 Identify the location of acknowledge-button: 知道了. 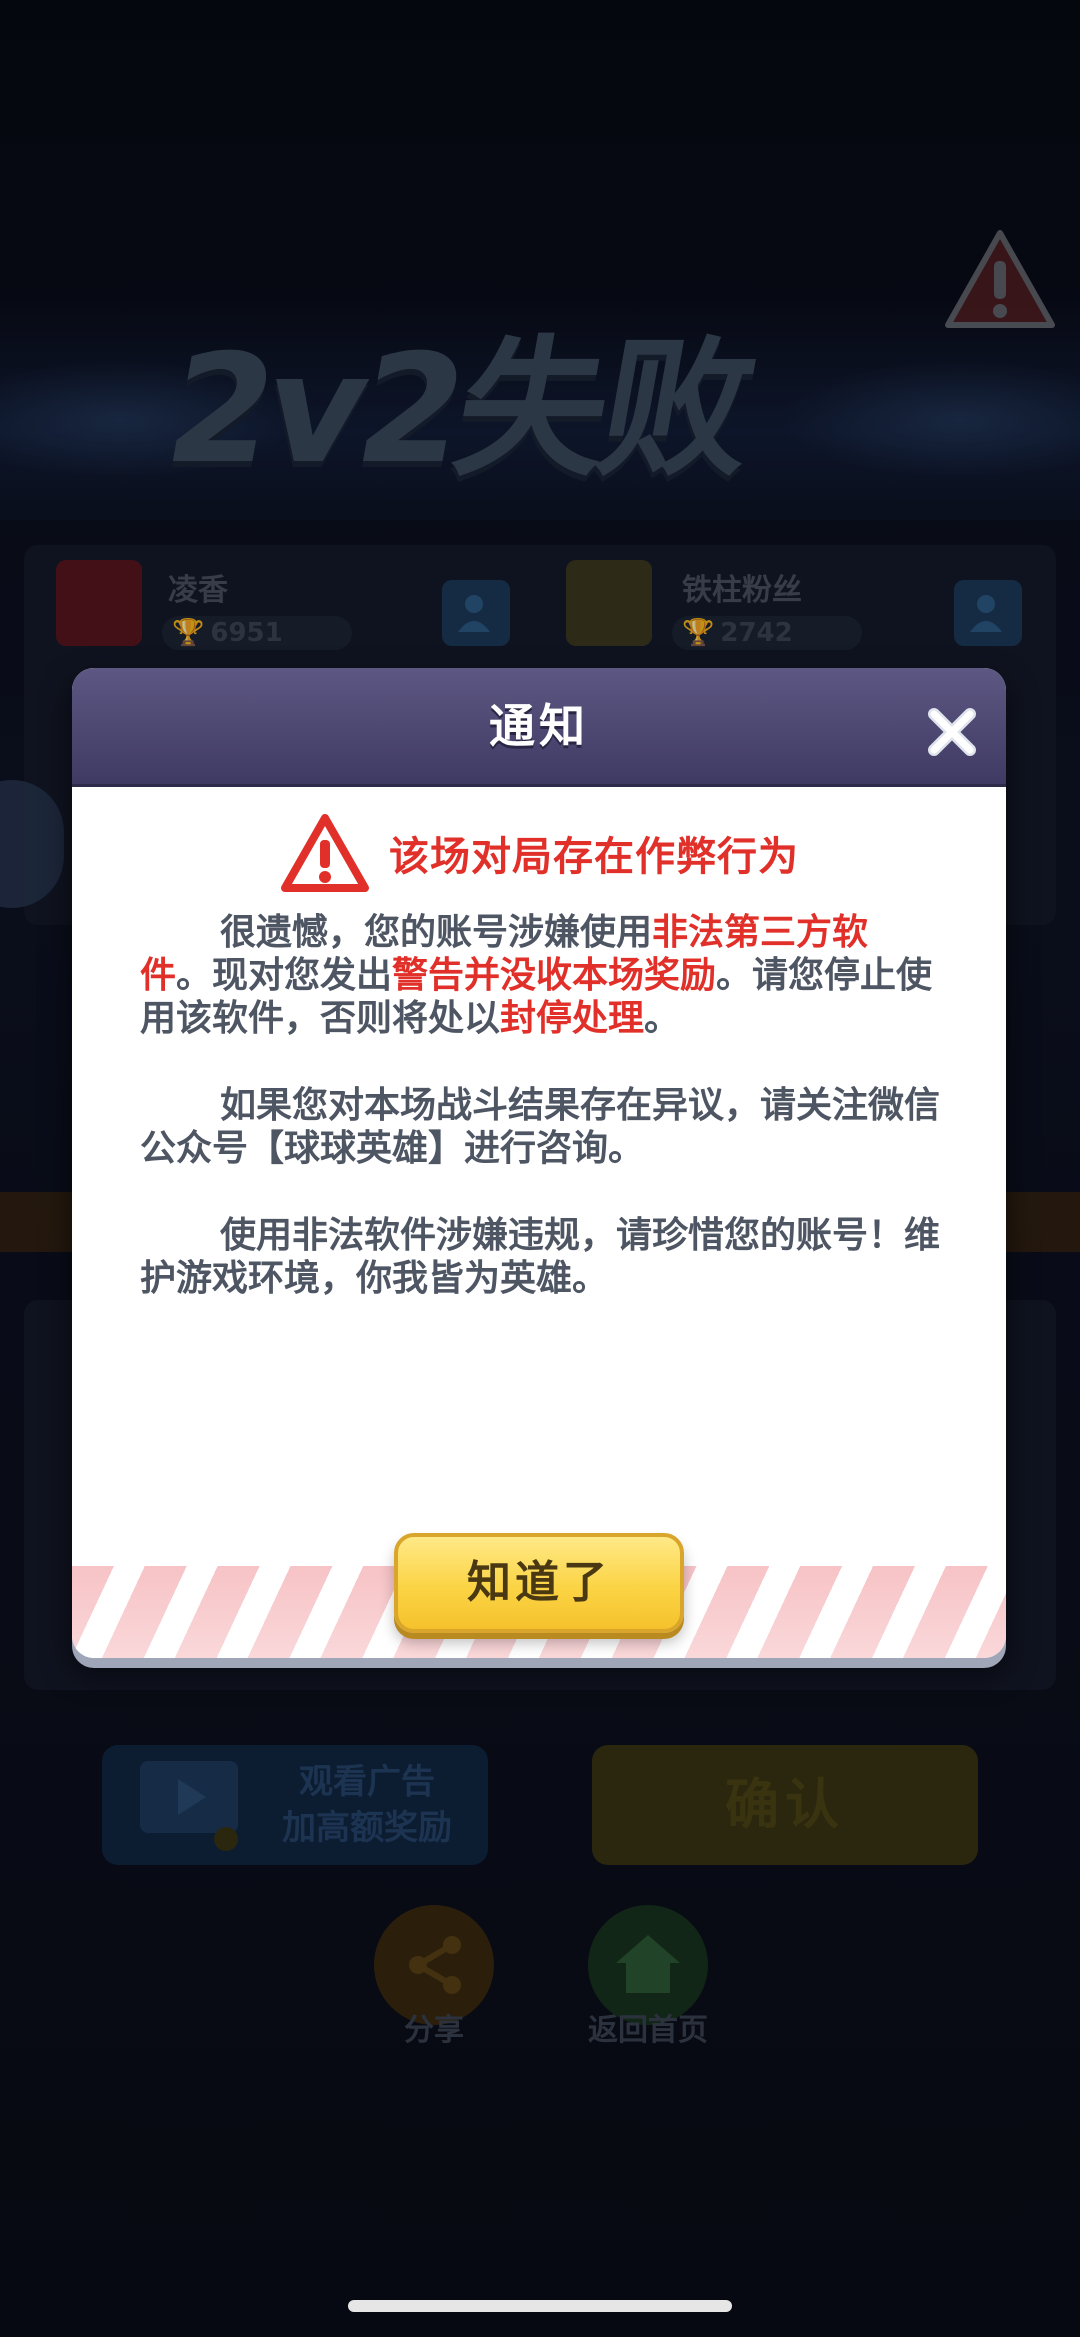
(539, 1583).